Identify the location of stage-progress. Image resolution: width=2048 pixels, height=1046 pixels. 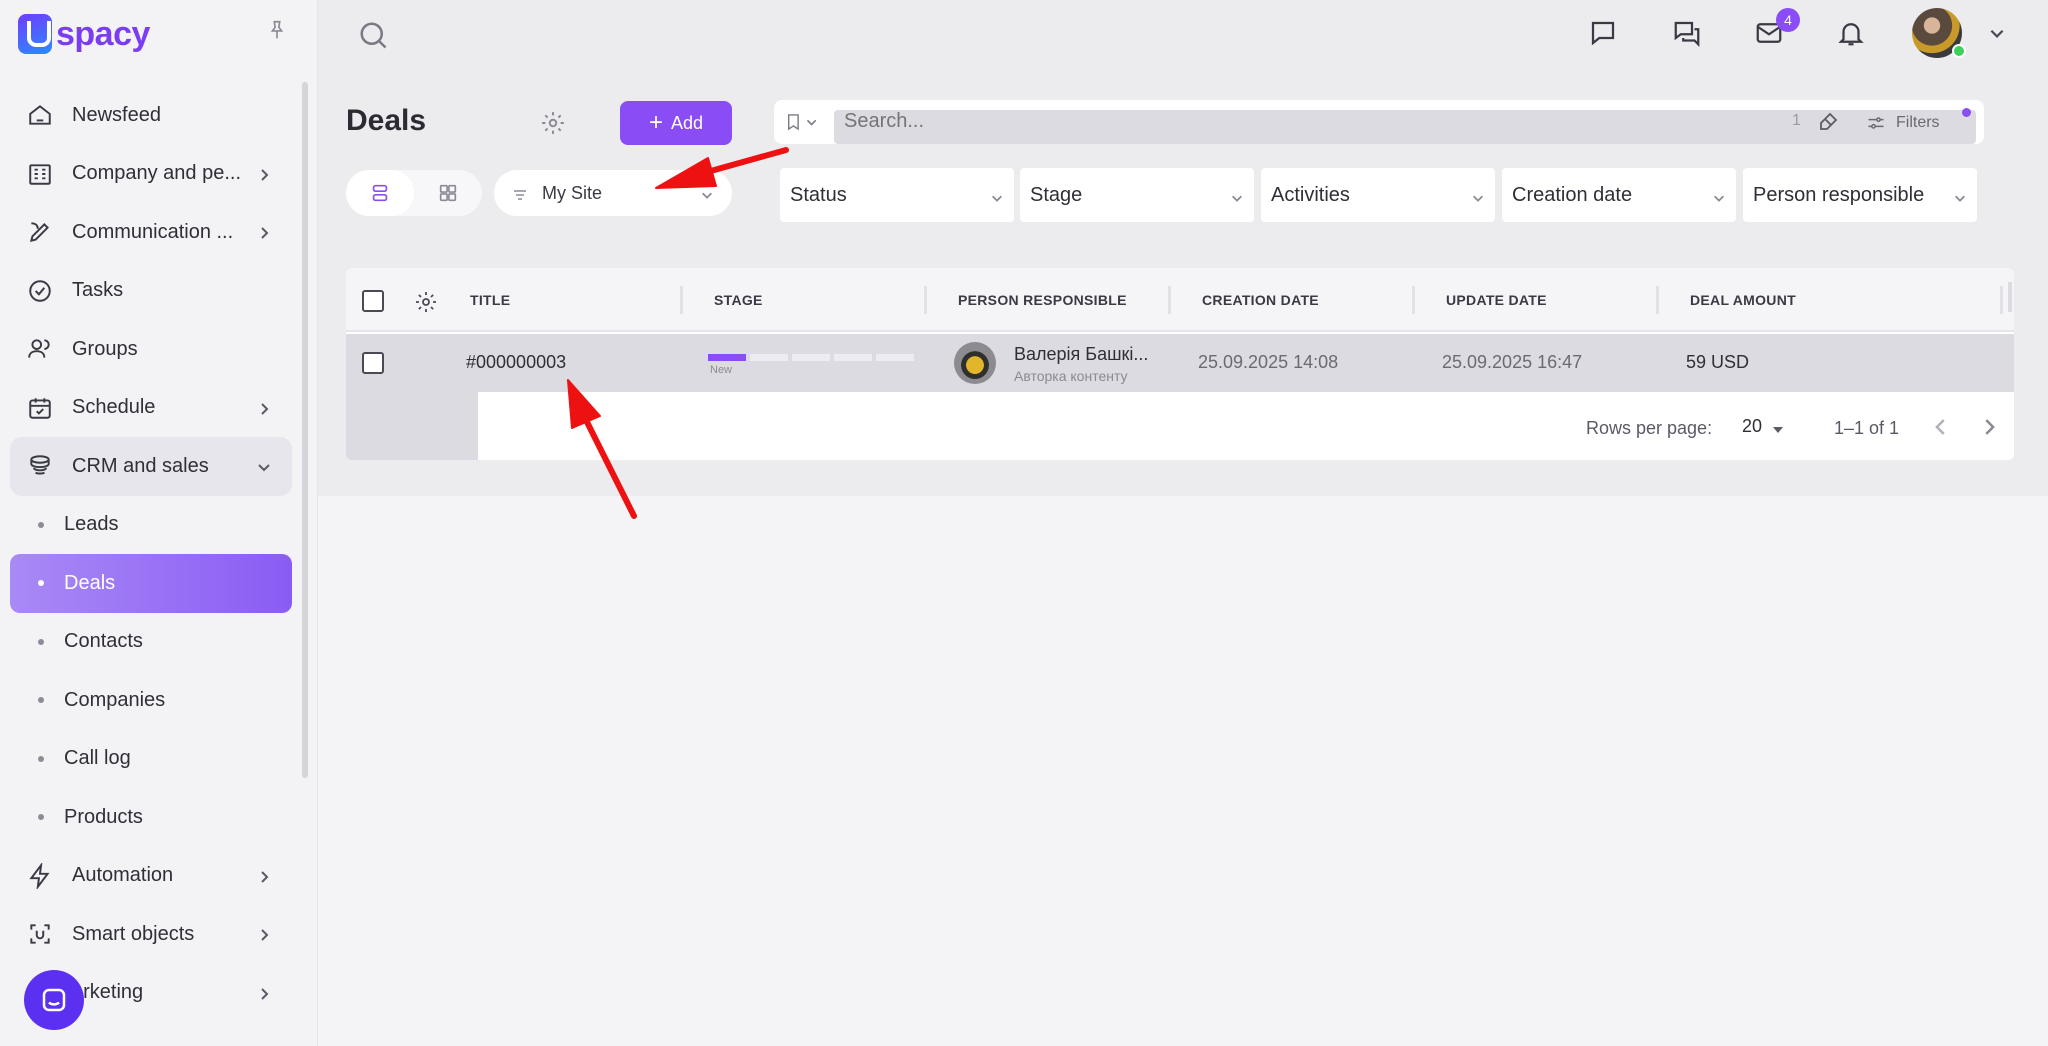
(811, 358).